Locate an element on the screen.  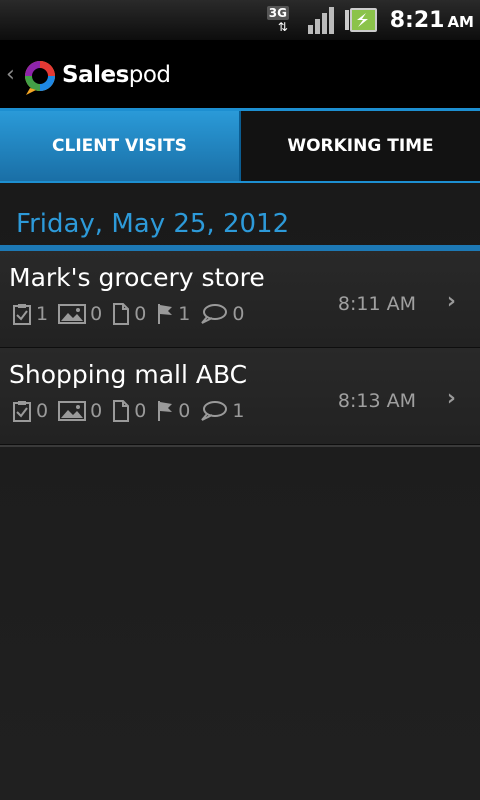
comments-stat: 1 is located at coordinates (222, 411).